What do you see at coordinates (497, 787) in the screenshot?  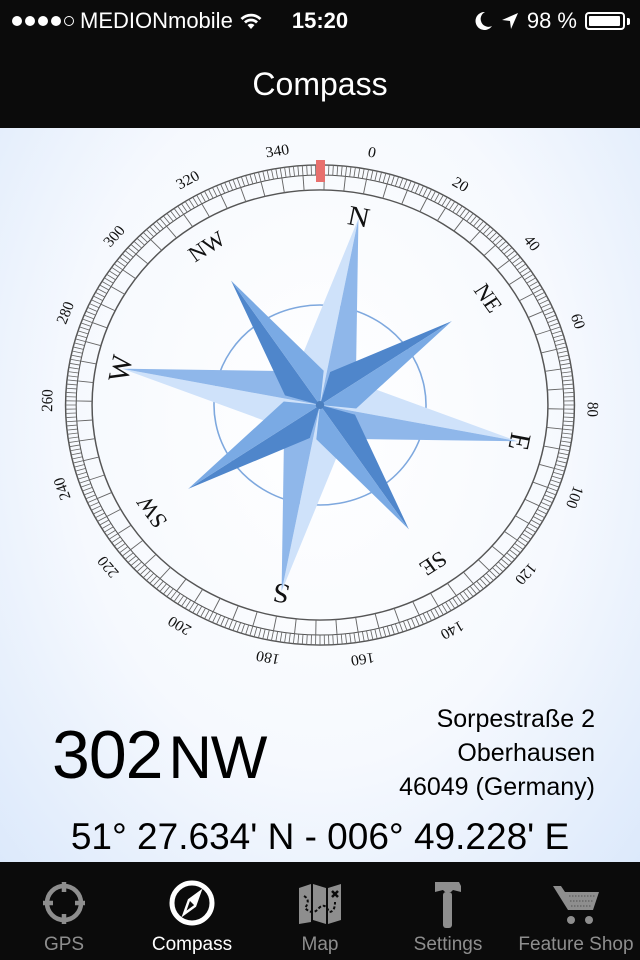 I see `address-postal: 46049 (Germany)` at bounding box center [497, 787].